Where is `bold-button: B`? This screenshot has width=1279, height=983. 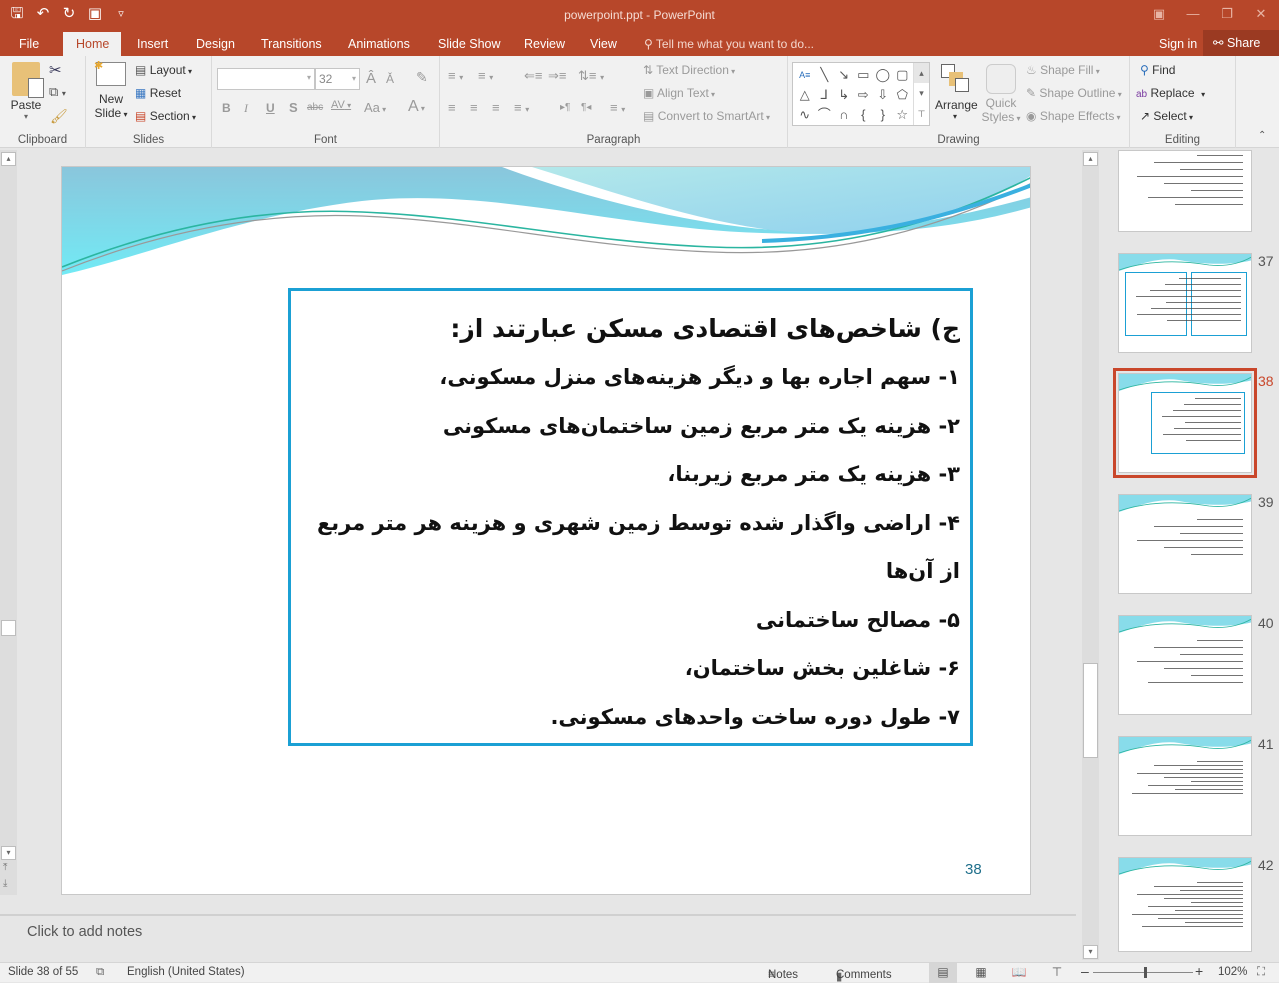
bold-button: B is located at coordinates (226, 108).